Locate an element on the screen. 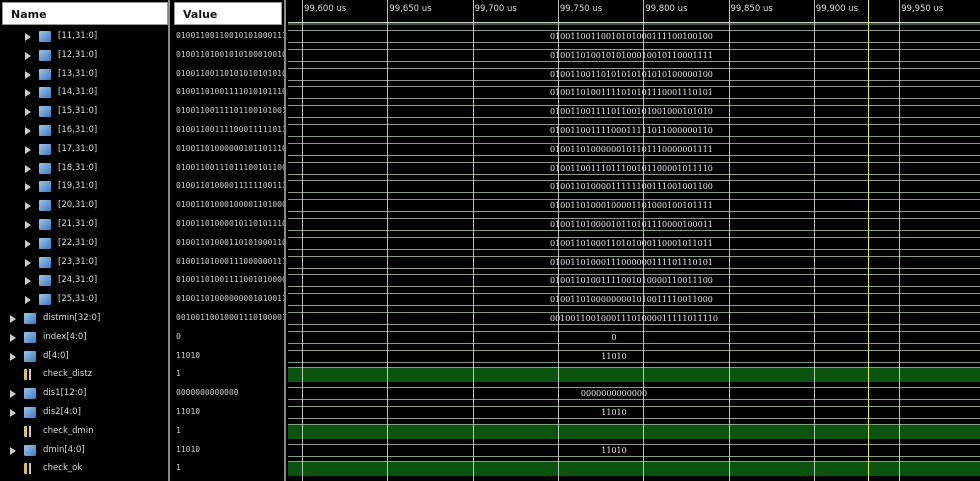  waveform-row: 01001101001111001010000110011100 is located at coordinates (634, 280).